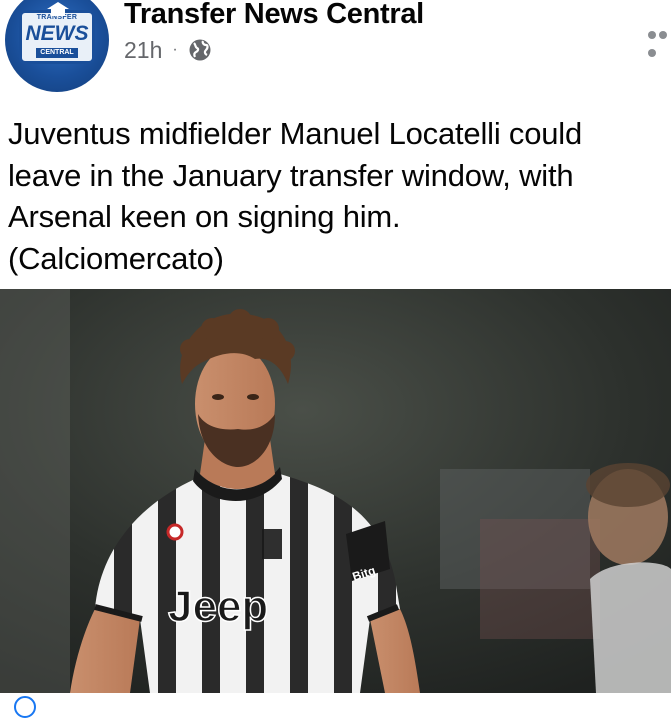 The height and width of the screenshot is (718, 671). What do you see at coordinates (116, 258) in the screenshot?
I see `post-text-line: (Calciomercato)` at bounding box center [116, 258].